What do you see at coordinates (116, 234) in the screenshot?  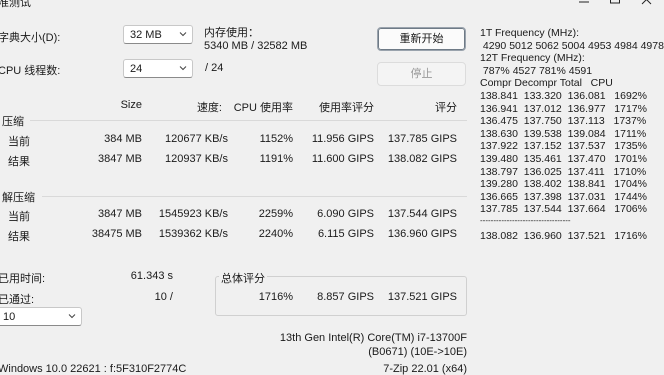 I see `size-cell: 38475 MB` at bounding box center [116, 234].